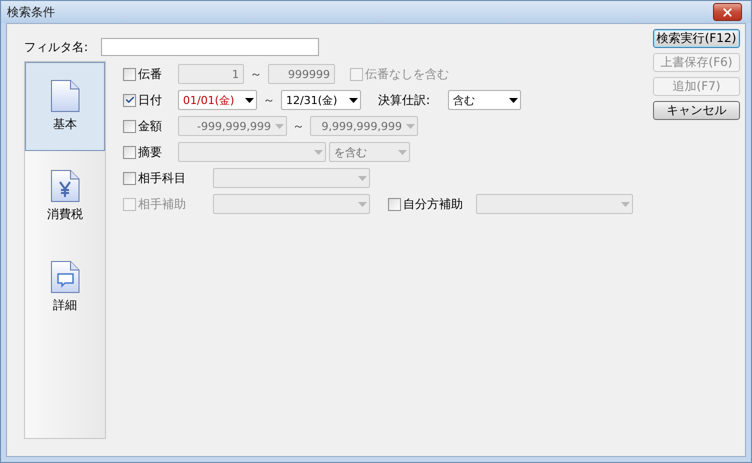 Image resolution: width=752 pixels, height=463 pixels. Describe the element at coordinates (31, 12) in the screenshot. I see `window-title: 検索条件` at that location.